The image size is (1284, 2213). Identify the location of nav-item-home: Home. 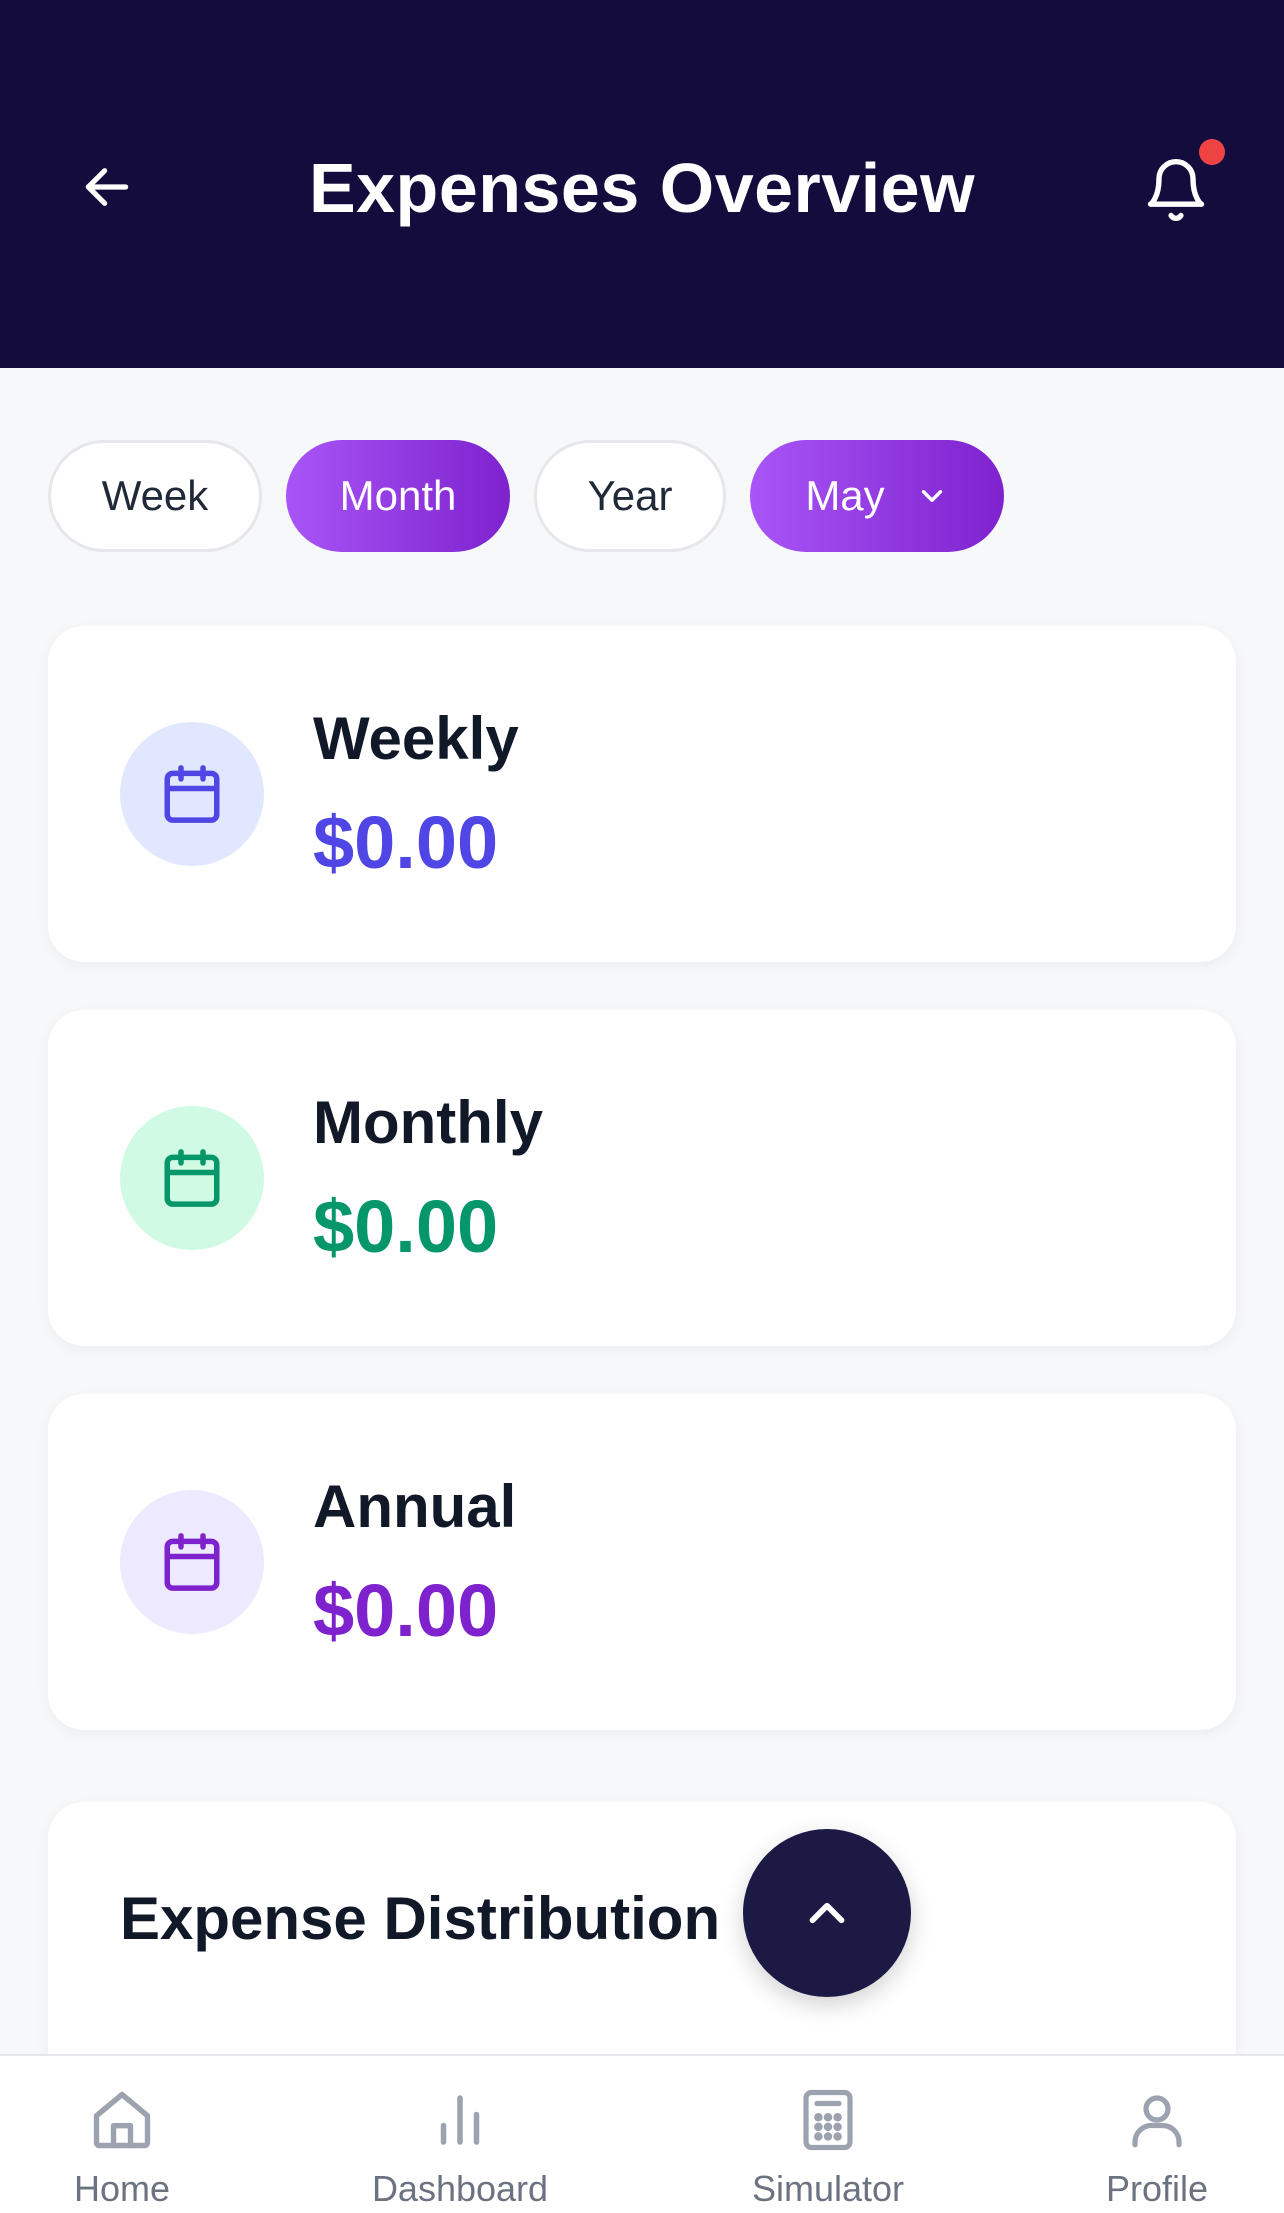
(122, 2134).